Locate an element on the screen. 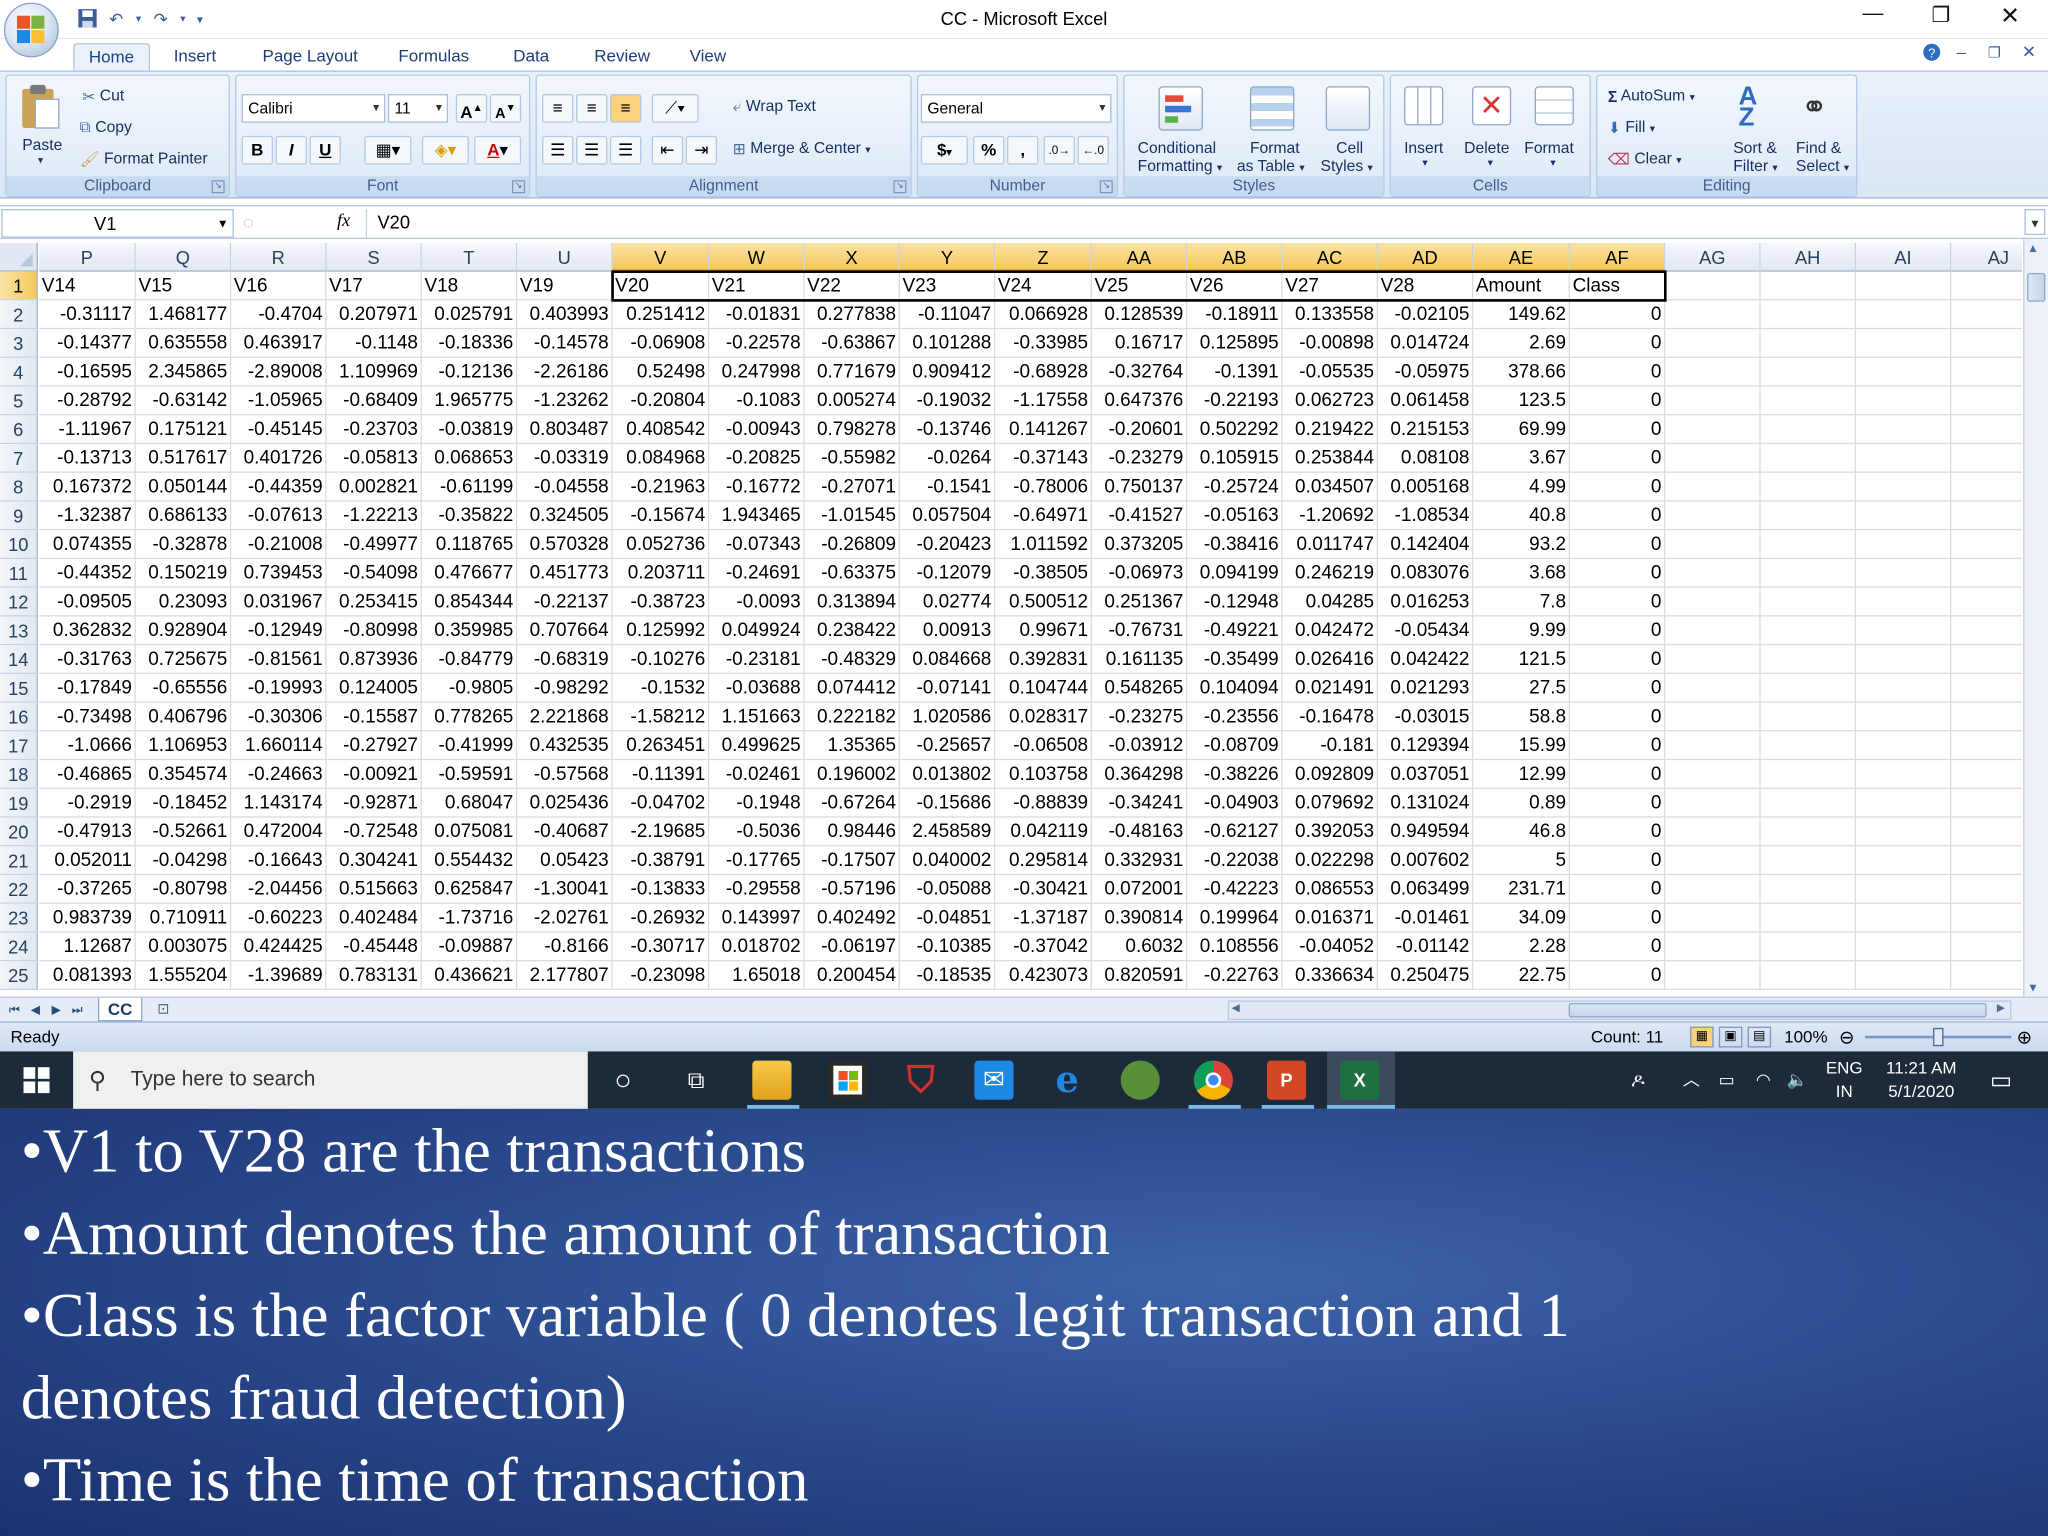  table-cell: -0.01461 is located at coordinates (1425, 918).